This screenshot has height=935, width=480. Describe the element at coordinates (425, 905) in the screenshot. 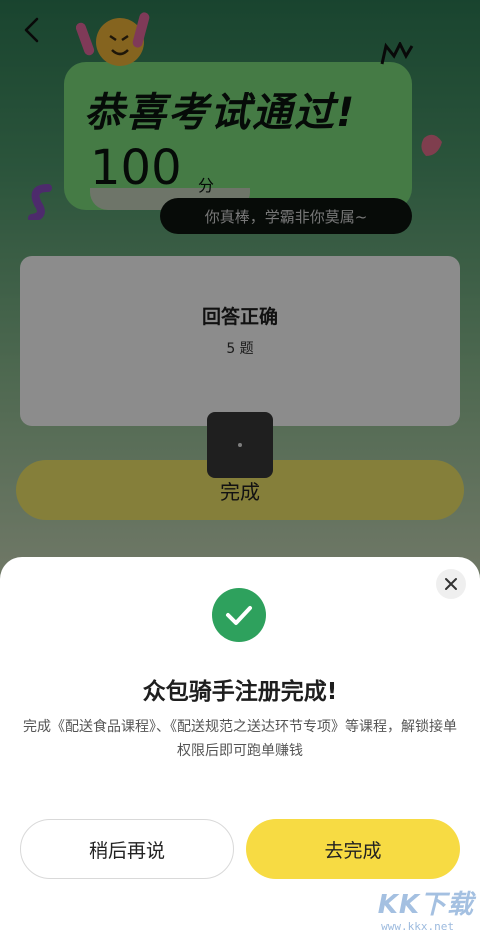

I see `watermark-logo: KK下载` at that location.